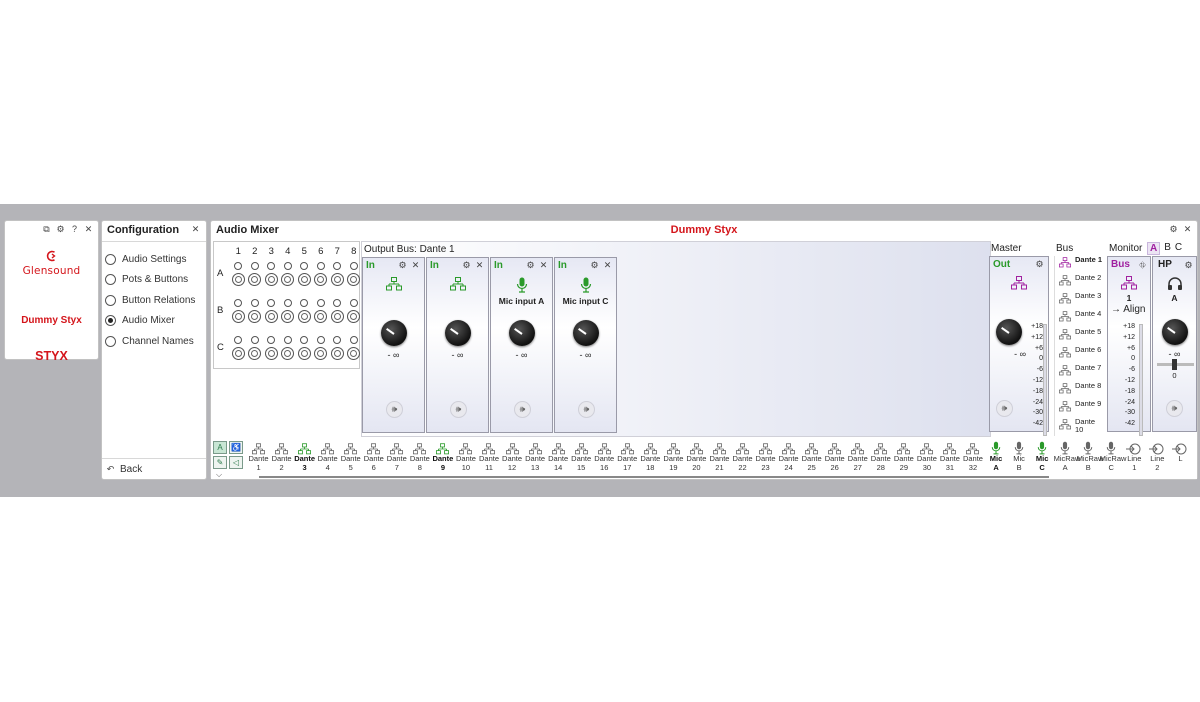  What do you see at coordinates (627, 456) in the screenshot?
I see `source-item: Dante 17` at bounding box center [627, 456].